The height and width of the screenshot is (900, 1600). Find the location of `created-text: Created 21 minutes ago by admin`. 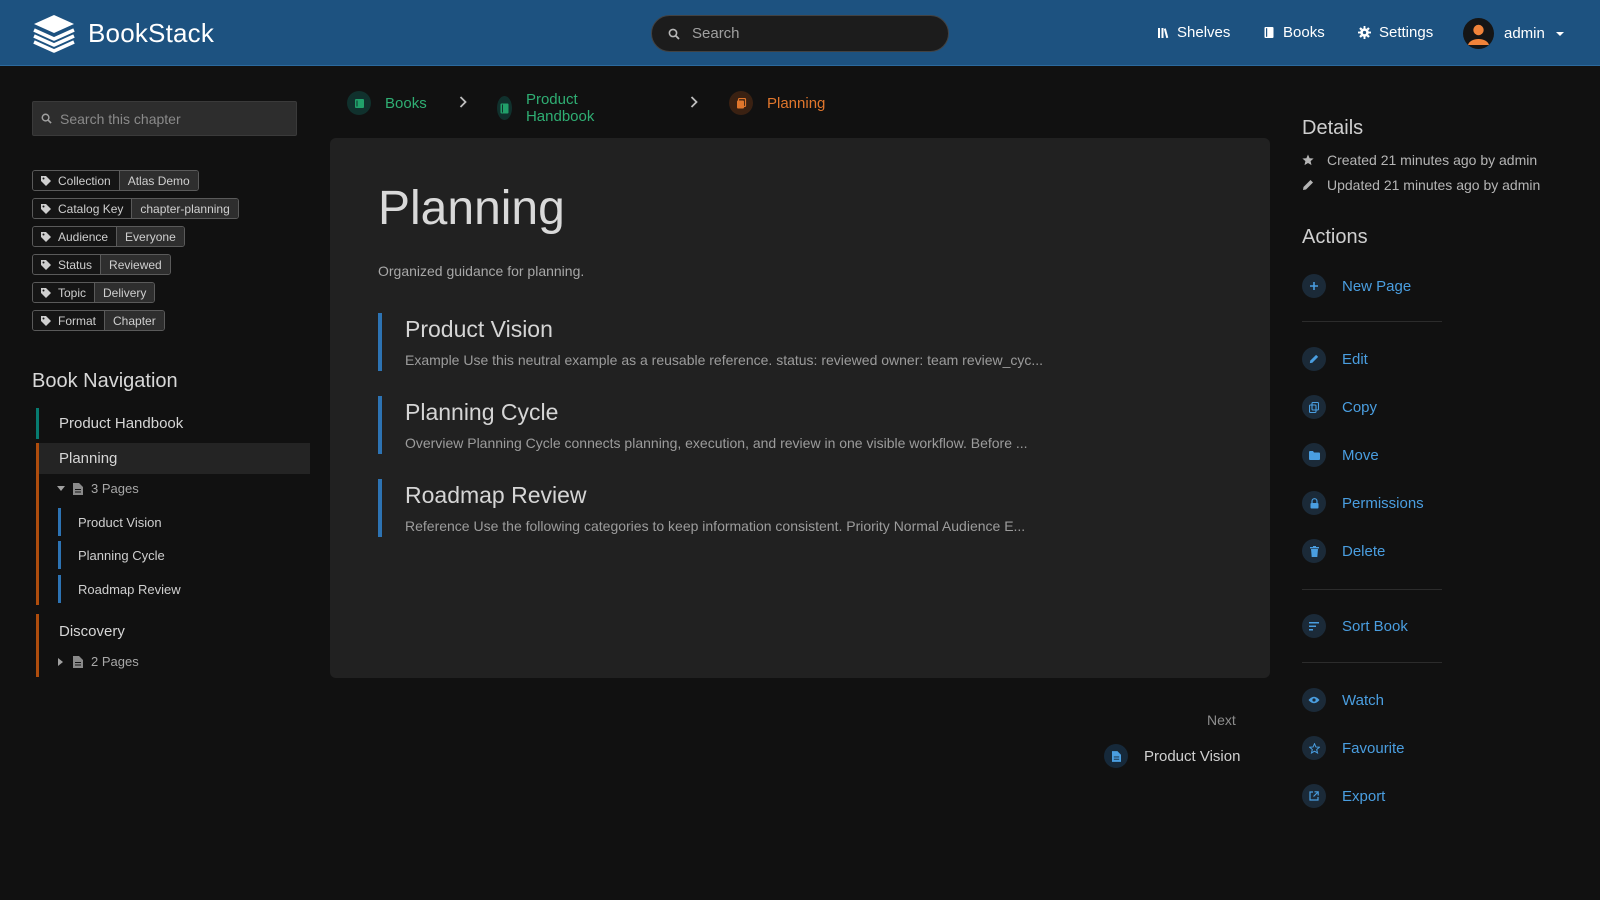

created-text: Created 21 minutes ago by admin is located at coordinates (1432, 160).